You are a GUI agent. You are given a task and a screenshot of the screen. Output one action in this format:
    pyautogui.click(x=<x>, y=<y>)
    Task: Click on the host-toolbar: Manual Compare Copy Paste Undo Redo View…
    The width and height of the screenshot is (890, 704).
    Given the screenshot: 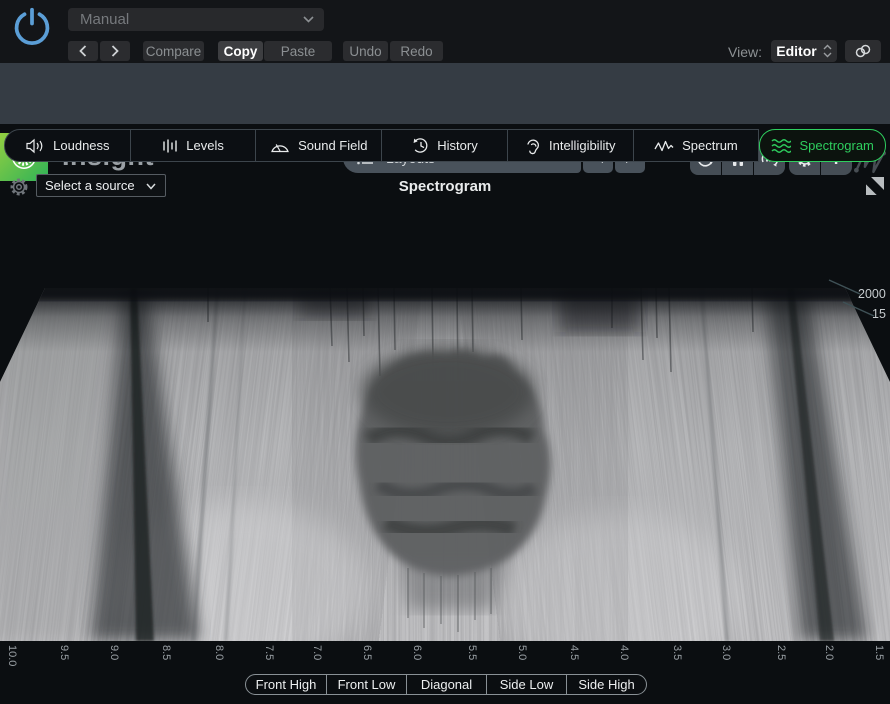 What is the action you would take?
    pyautogui.click(x=445, y=31)
    